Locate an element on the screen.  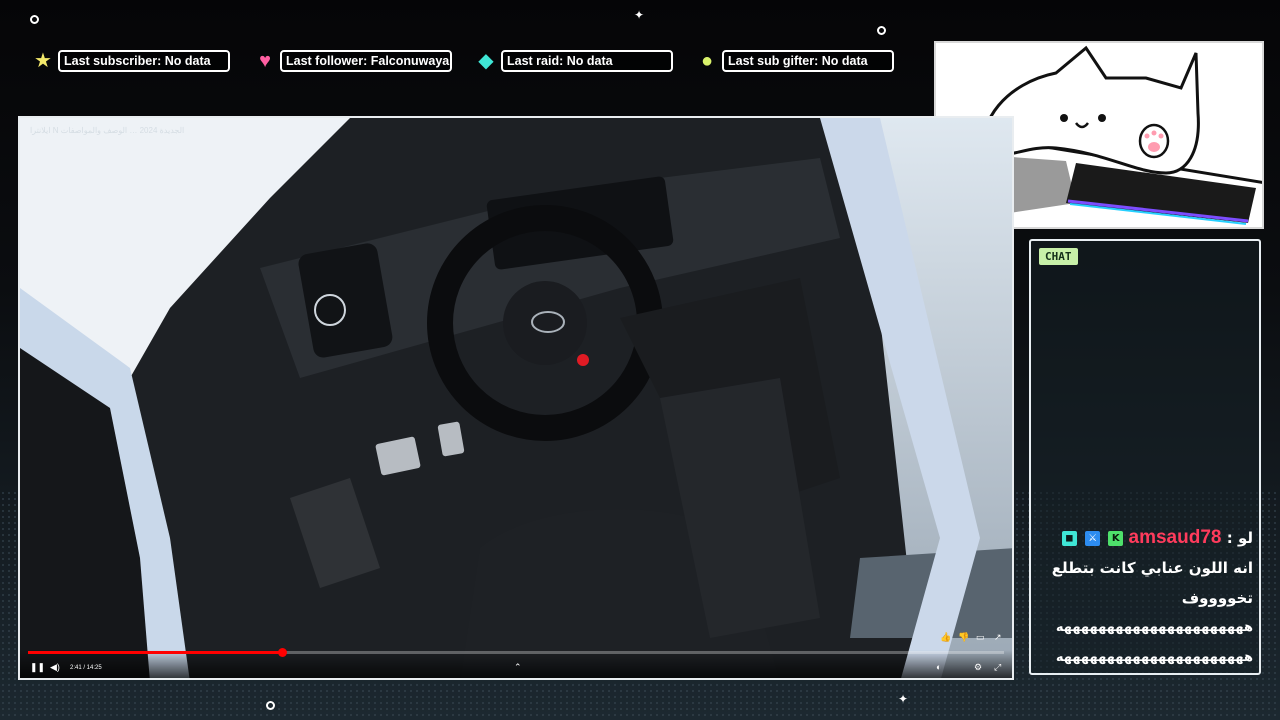
last-subscriber-label: Last subscriber: No data is located at coordinates (144, 61).